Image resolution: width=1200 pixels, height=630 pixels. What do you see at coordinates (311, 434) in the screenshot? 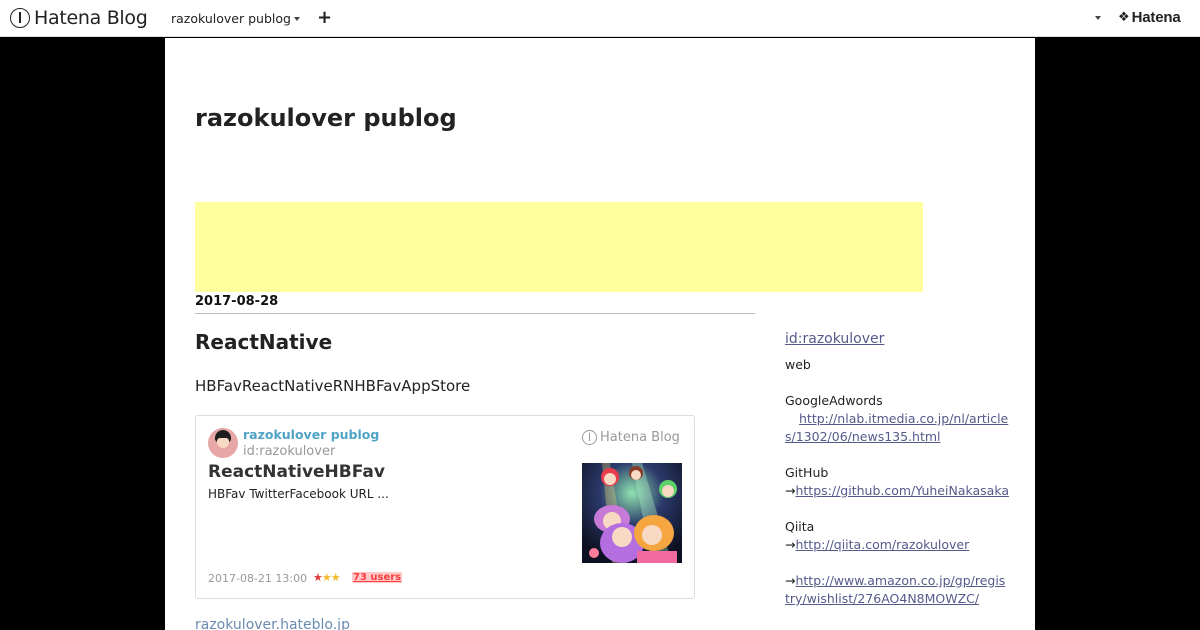
I see `card-blog-name: razokulover publog` at bounding box center [311, 434].